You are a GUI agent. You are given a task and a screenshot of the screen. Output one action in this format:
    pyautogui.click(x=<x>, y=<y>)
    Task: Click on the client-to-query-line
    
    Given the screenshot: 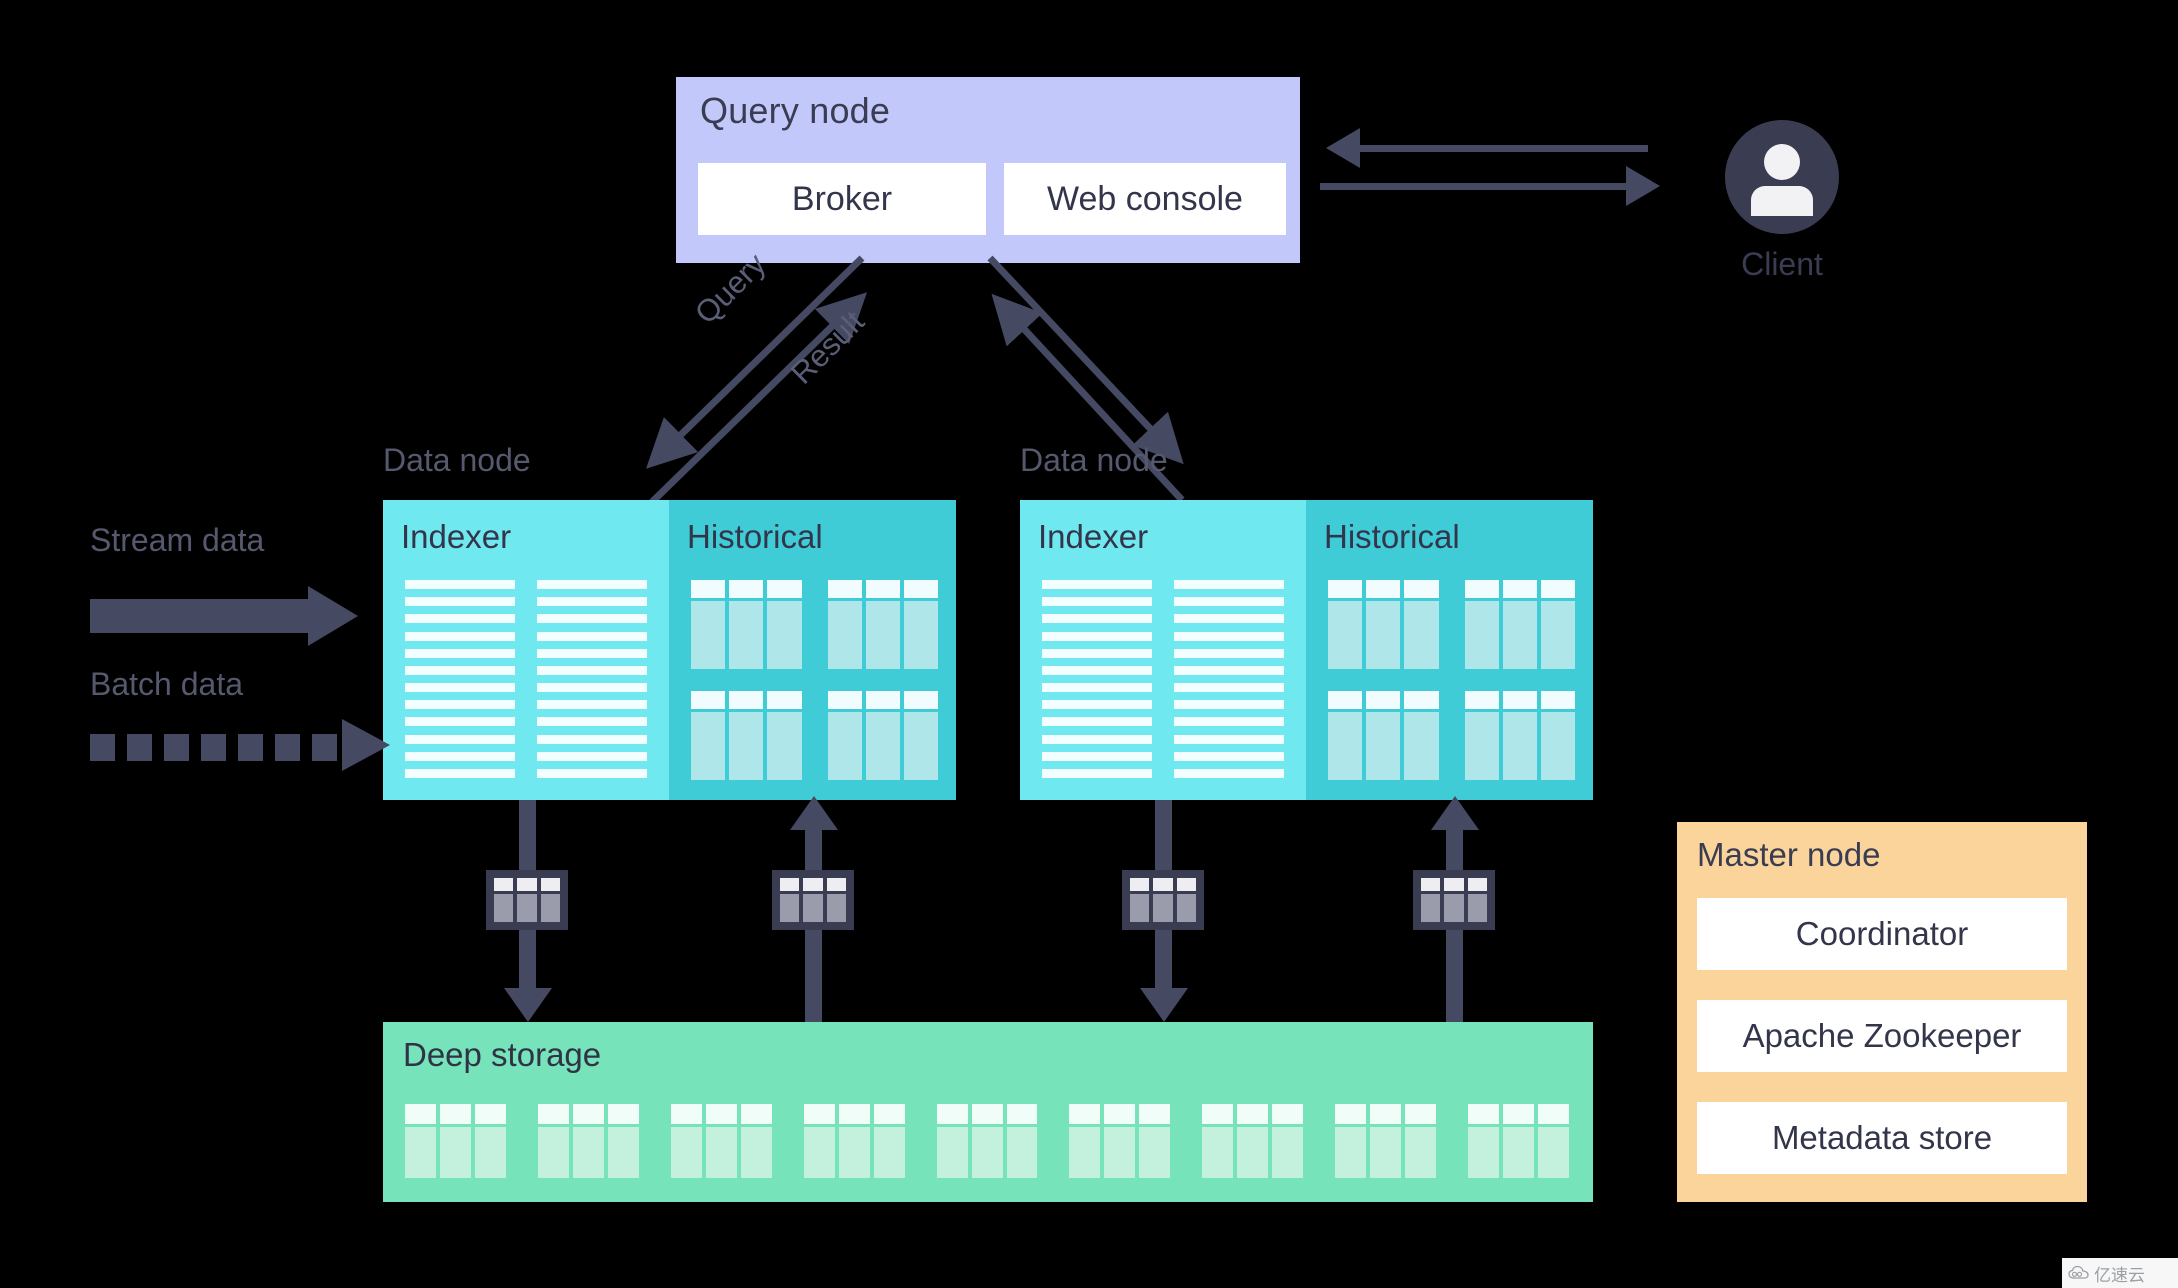 What is the action you would take?
    pyautogui.click(x=1475, y=186)
    